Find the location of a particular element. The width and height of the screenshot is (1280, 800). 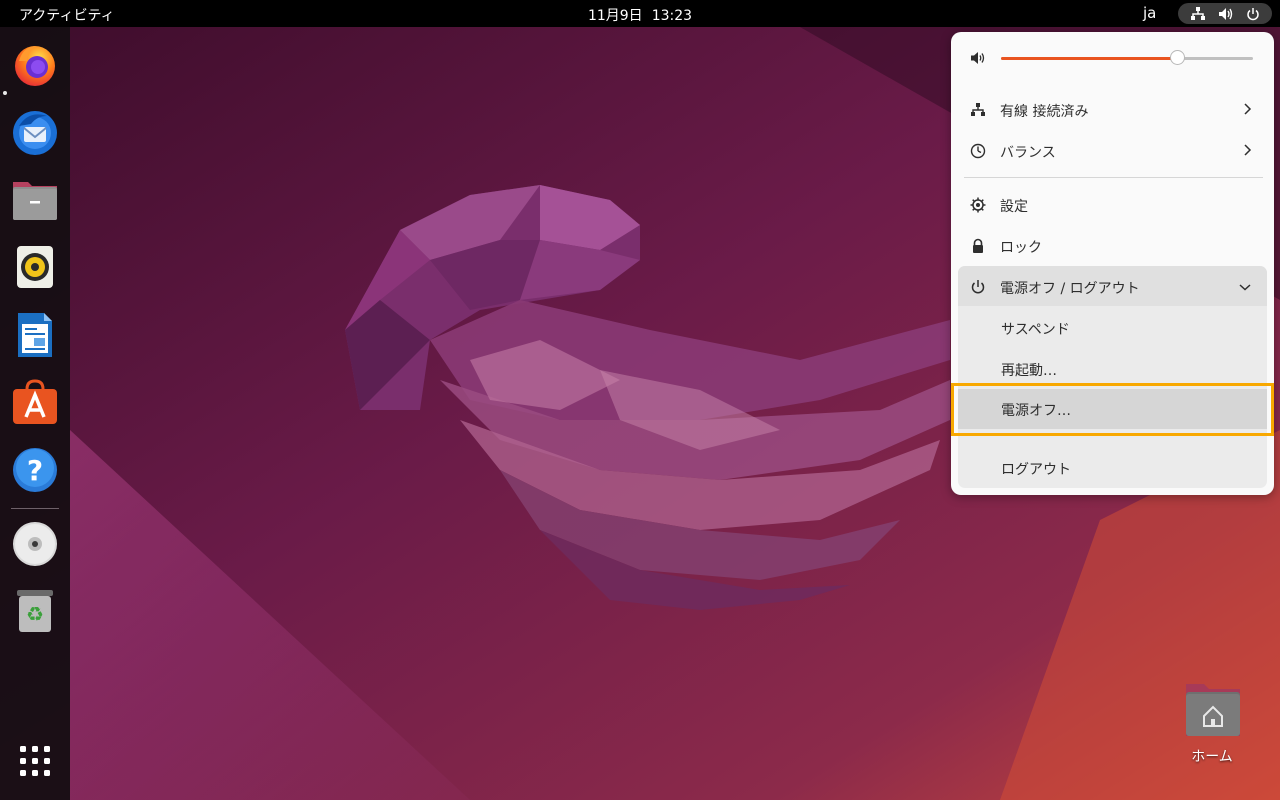

software-icon is located at coordinates (35, 401).